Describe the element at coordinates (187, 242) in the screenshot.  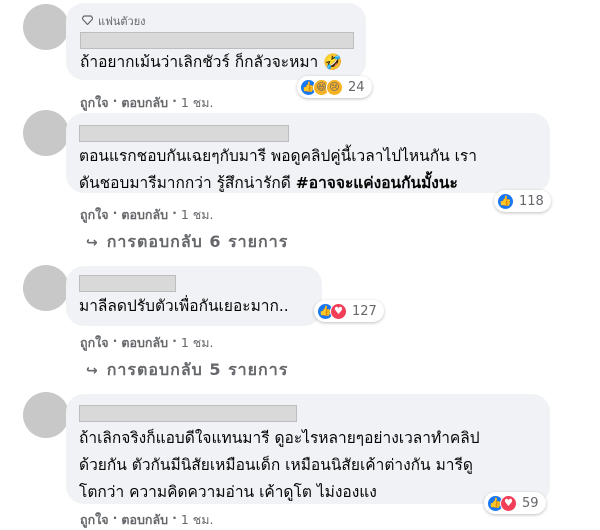
I see `view-replies-link: ↪ การตอบกลับ 6 รายการ` at that location.